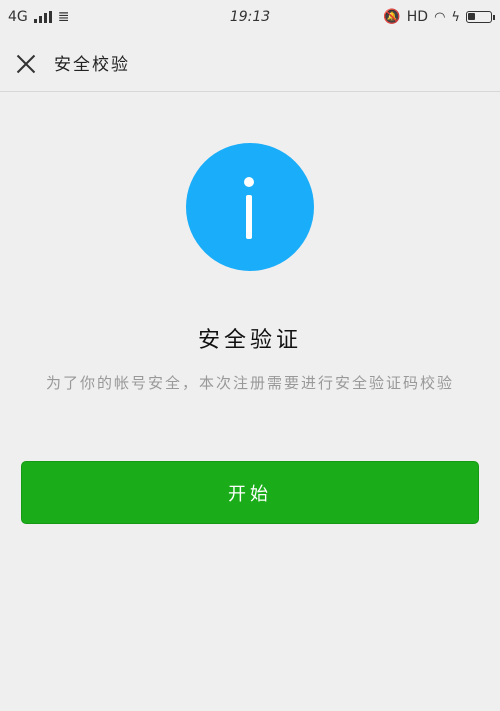 The width and height of the screenshot is (500, 711). I want to click on status-bar: 4G ≣ 19:13 🔕 HD ◠ ϟ, so click(250, 17).